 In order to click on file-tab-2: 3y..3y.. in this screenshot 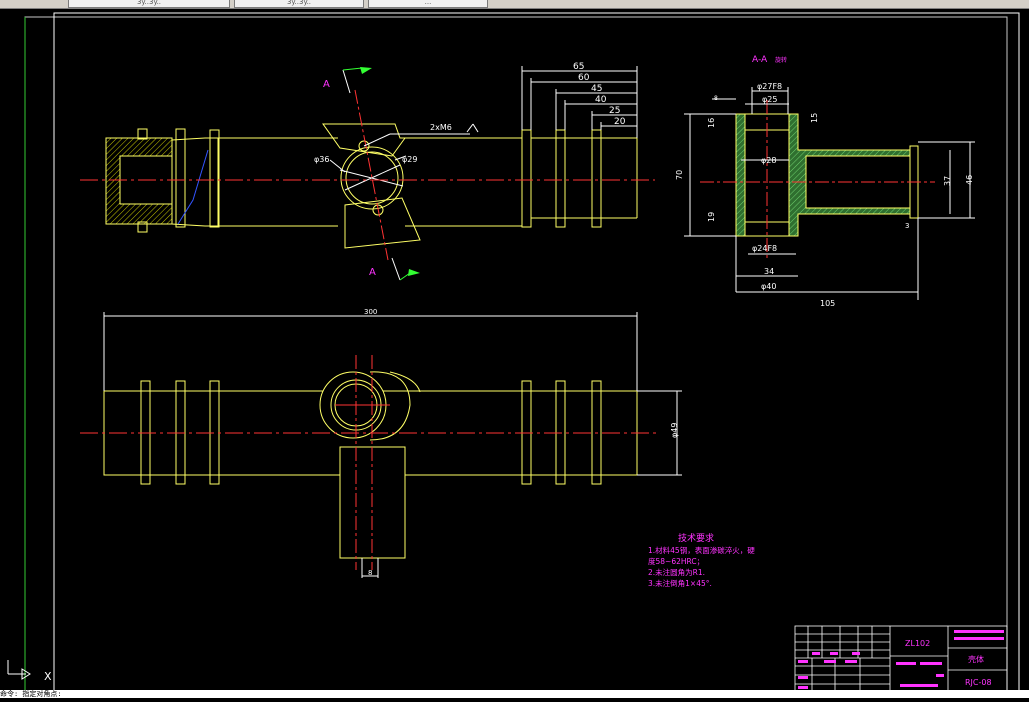, I will do `click(299, 4)`.